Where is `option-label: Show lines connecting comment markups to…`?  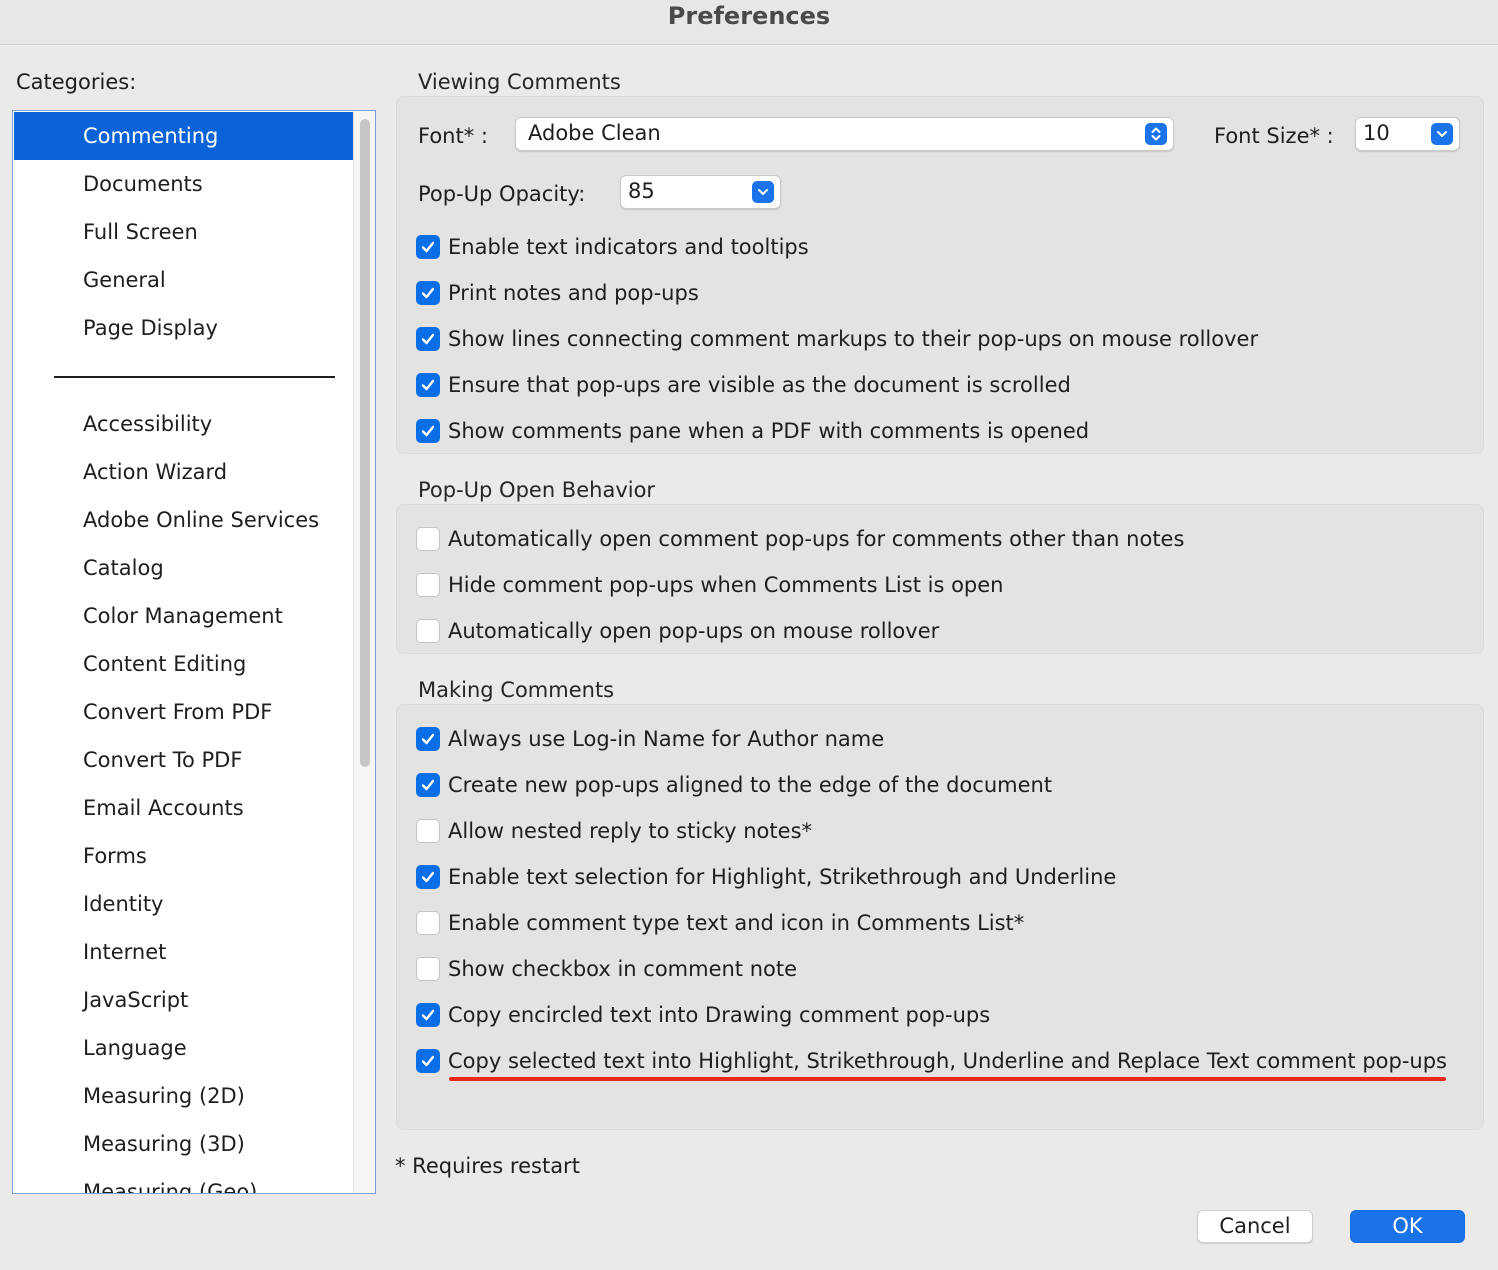 option-label: Show lines connecting comment markups to… is located at coordinates (853, 339).